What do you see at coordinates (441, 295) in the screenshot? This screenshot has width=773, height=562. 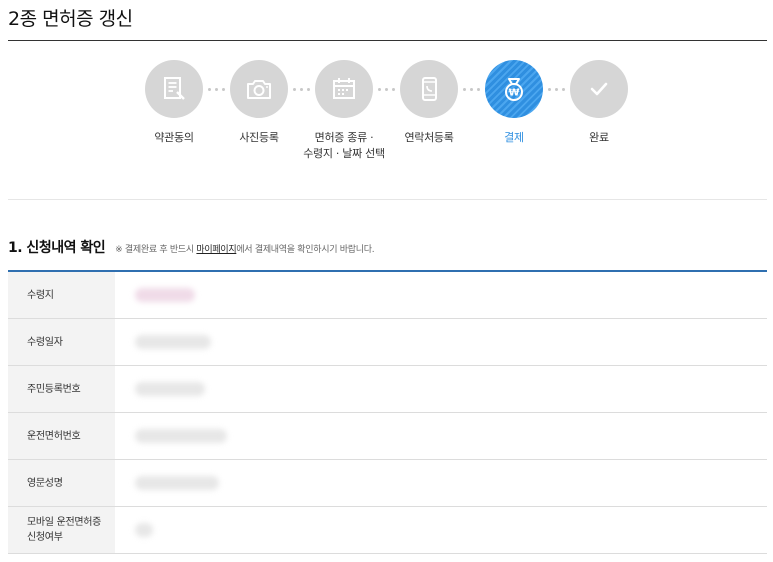 I see `row-value-pickup-location` at bounding box center [441, 295].